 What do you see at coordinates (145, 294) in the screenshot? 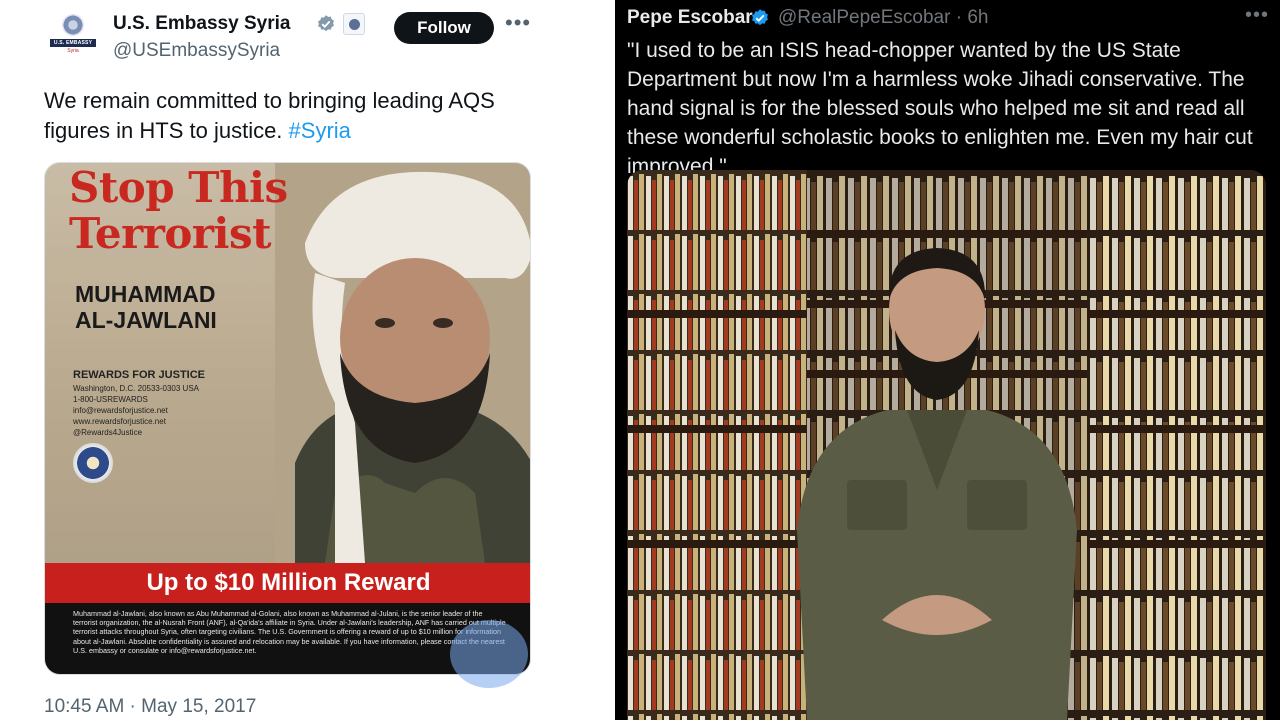
I see `poster-name-line1: MUHAMMAD` at bounding box center [145, 294].